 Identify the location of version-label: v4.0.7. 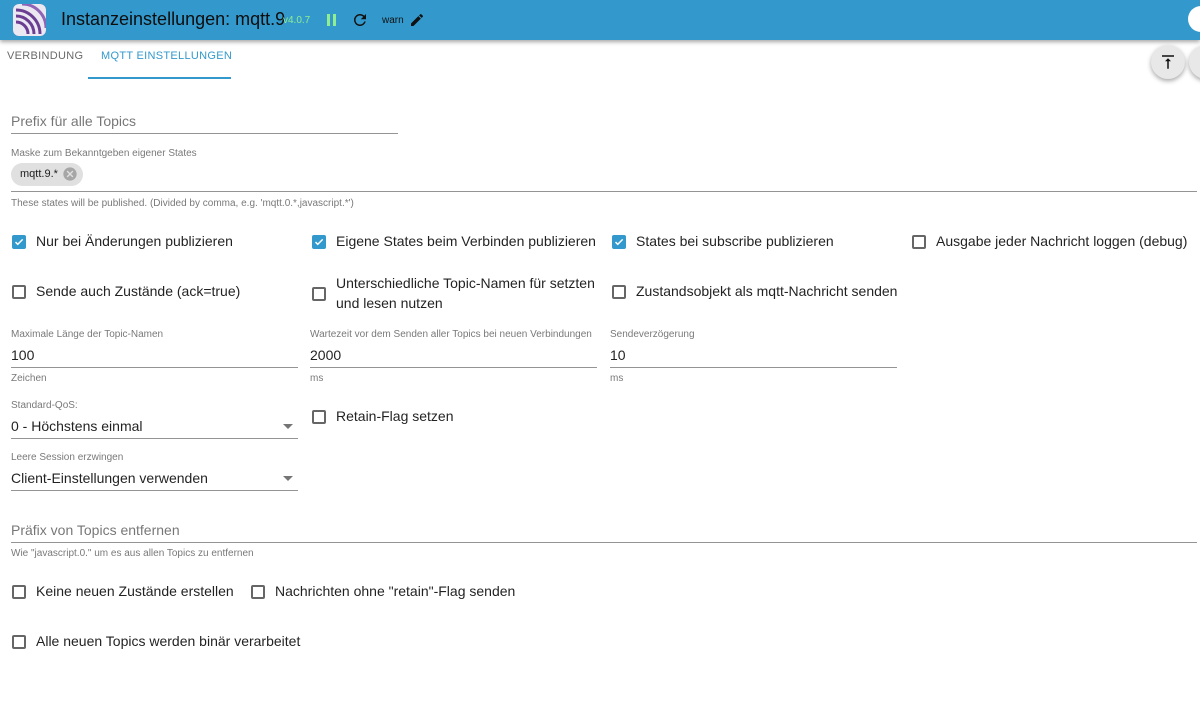
(297, 20).